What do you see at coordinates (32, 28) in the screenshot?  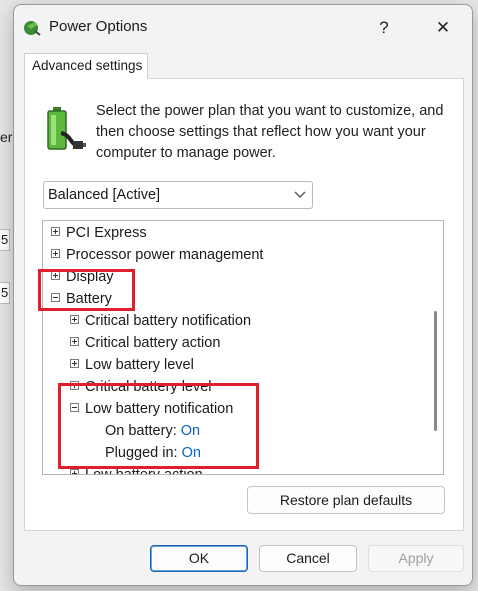 I see `power-options-icon` at bounding box center [32, 28].